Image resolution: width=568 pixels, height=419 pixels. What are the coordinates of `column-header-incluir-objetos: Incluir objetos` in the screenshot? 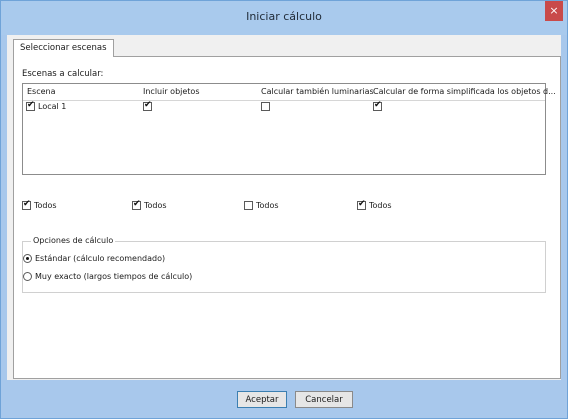 It's located at (171, 91).